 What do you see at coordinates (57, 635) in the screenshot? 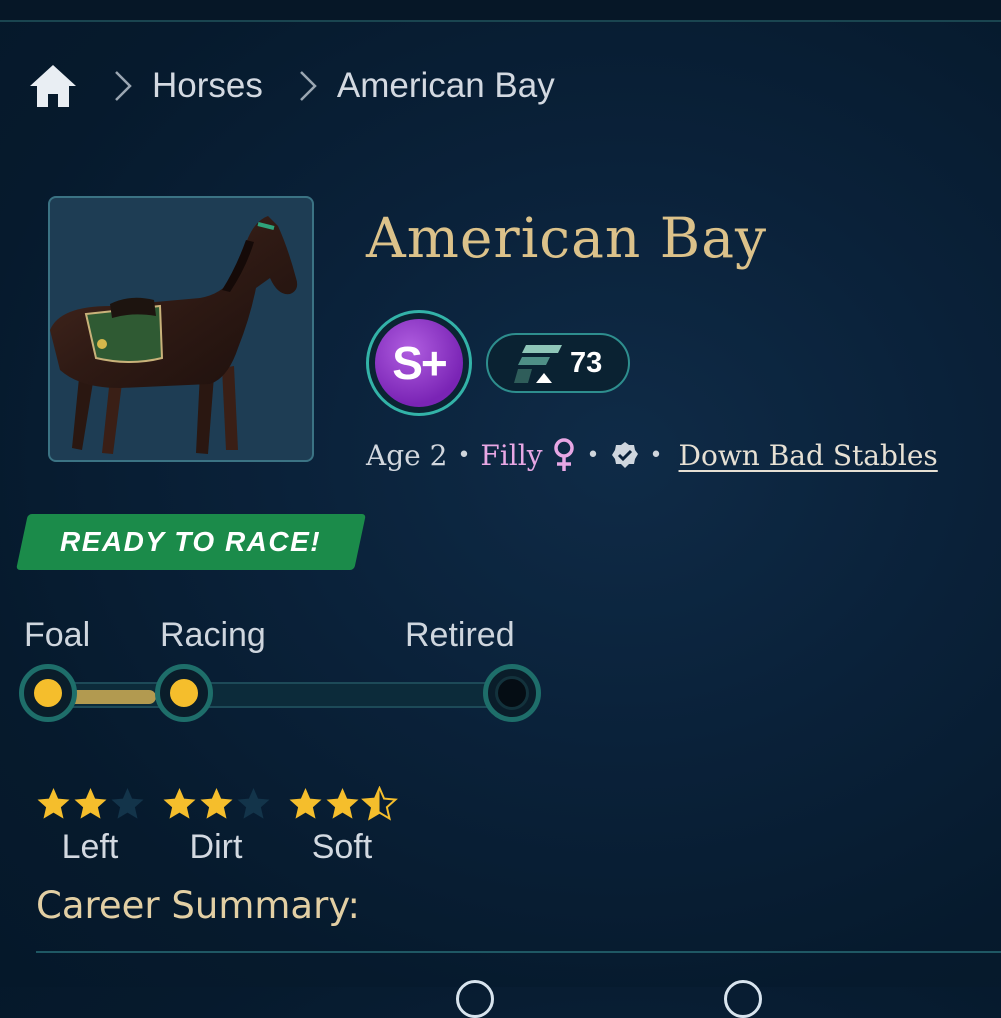
I see `stage-label-foal: Foal` at bounding box center [57, 635].